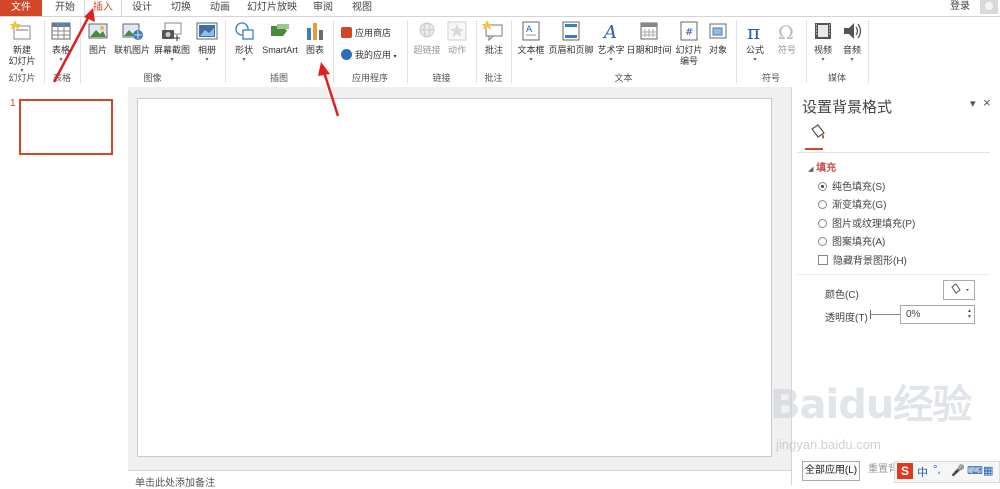 Image resolution: width=1000 pixels, height=489 pixels. I want to click on arrow-to-insert-tab, so click(71, 49).